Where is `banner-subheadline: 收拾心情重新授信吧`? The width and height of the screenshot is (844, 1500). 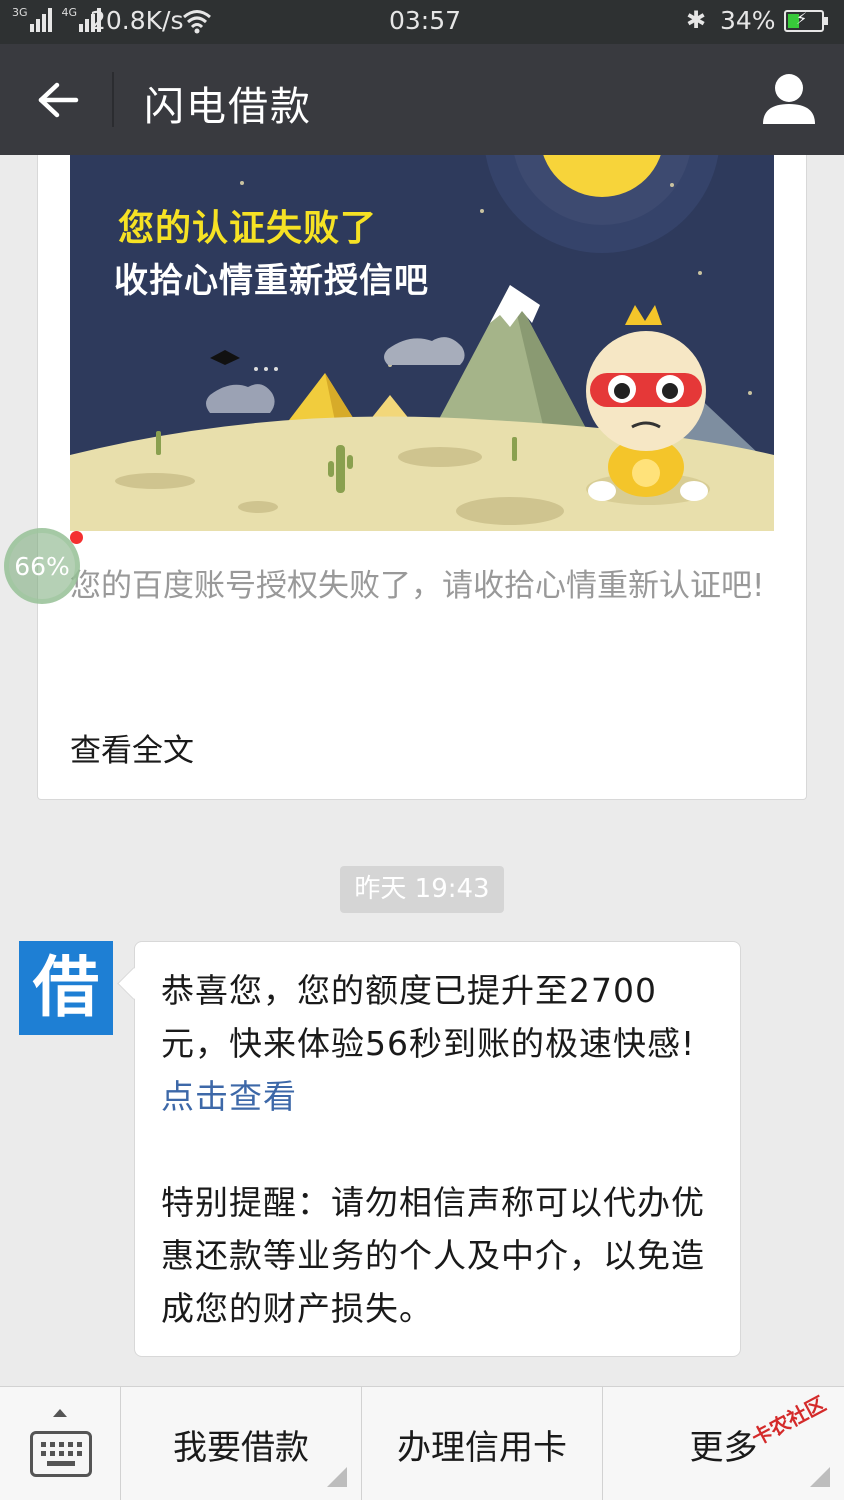 banner-subheadline: 收拾心情重新授信吧 is located at coordinates (271, 281).